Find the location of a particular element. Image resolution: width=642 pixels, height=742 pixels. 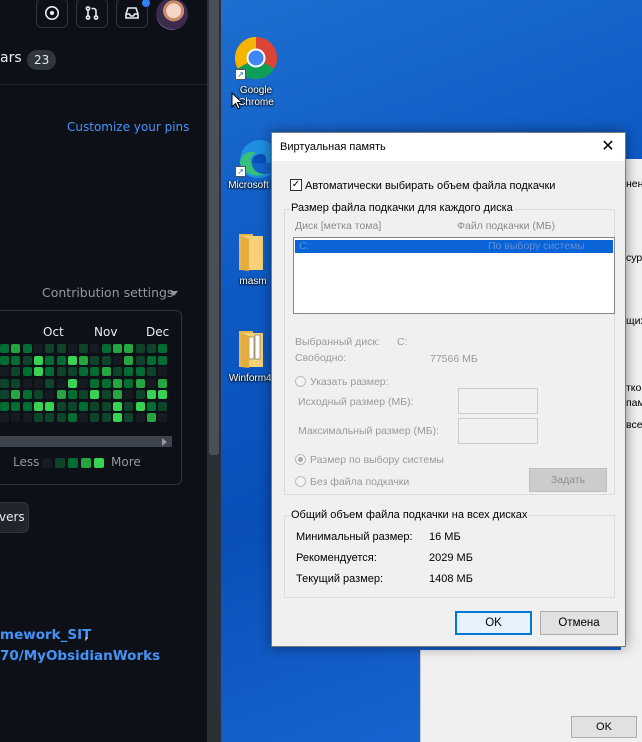

custom-size-radio is located at coordinates (300, 381).